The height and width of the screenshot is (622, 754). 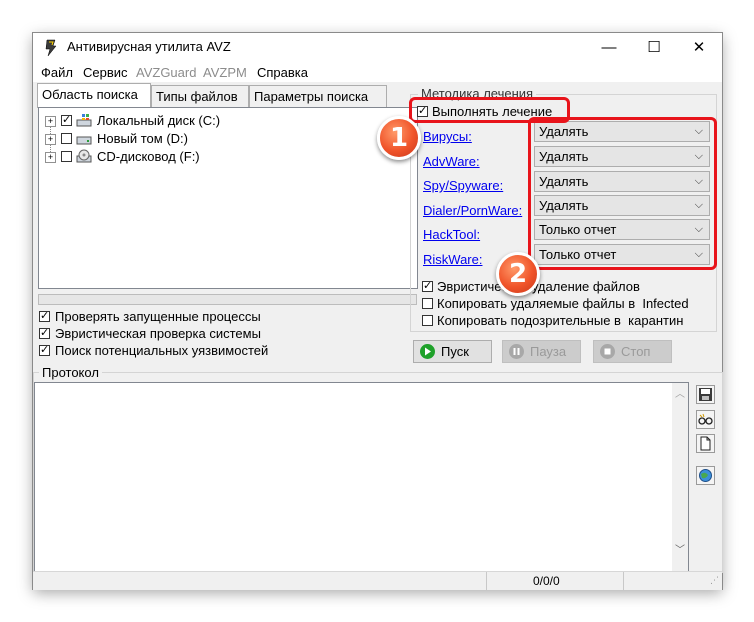 I want to click on check-vulnerabilities: ✓ Поиск потенциальных уязвимостей, so click(x=189, y=351).